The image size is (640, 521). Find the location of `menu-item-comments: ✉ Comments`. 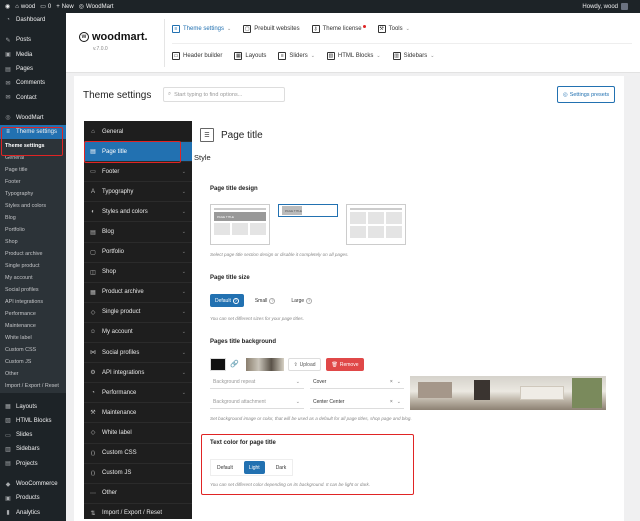

menu-item-comments: ✉ Comments is located at coordinates (33, 83).